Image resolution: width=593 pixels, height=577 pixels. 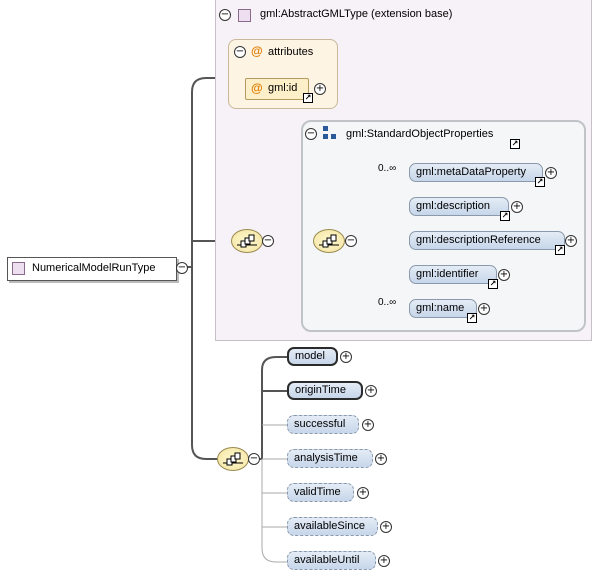 What do you see at coordinates (320, 492) in the screenshot?
I see `element-validtime: validTime` at bounding box center [320, 492].